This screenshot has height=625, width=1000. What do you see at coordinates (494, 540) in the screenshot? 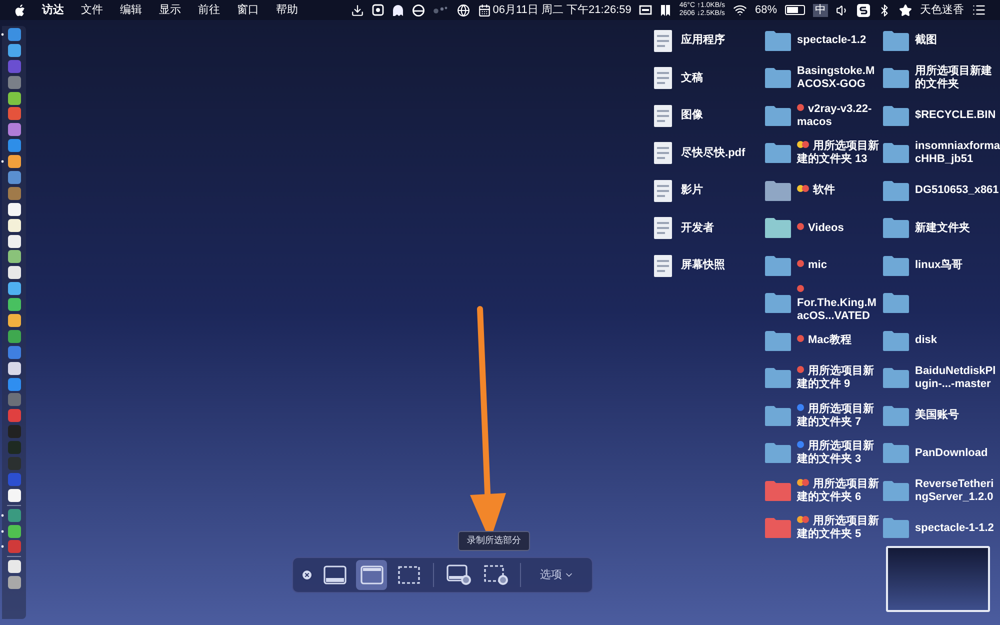
I see `tooltip: 录制所选部分` at bounding box center [494, 540].